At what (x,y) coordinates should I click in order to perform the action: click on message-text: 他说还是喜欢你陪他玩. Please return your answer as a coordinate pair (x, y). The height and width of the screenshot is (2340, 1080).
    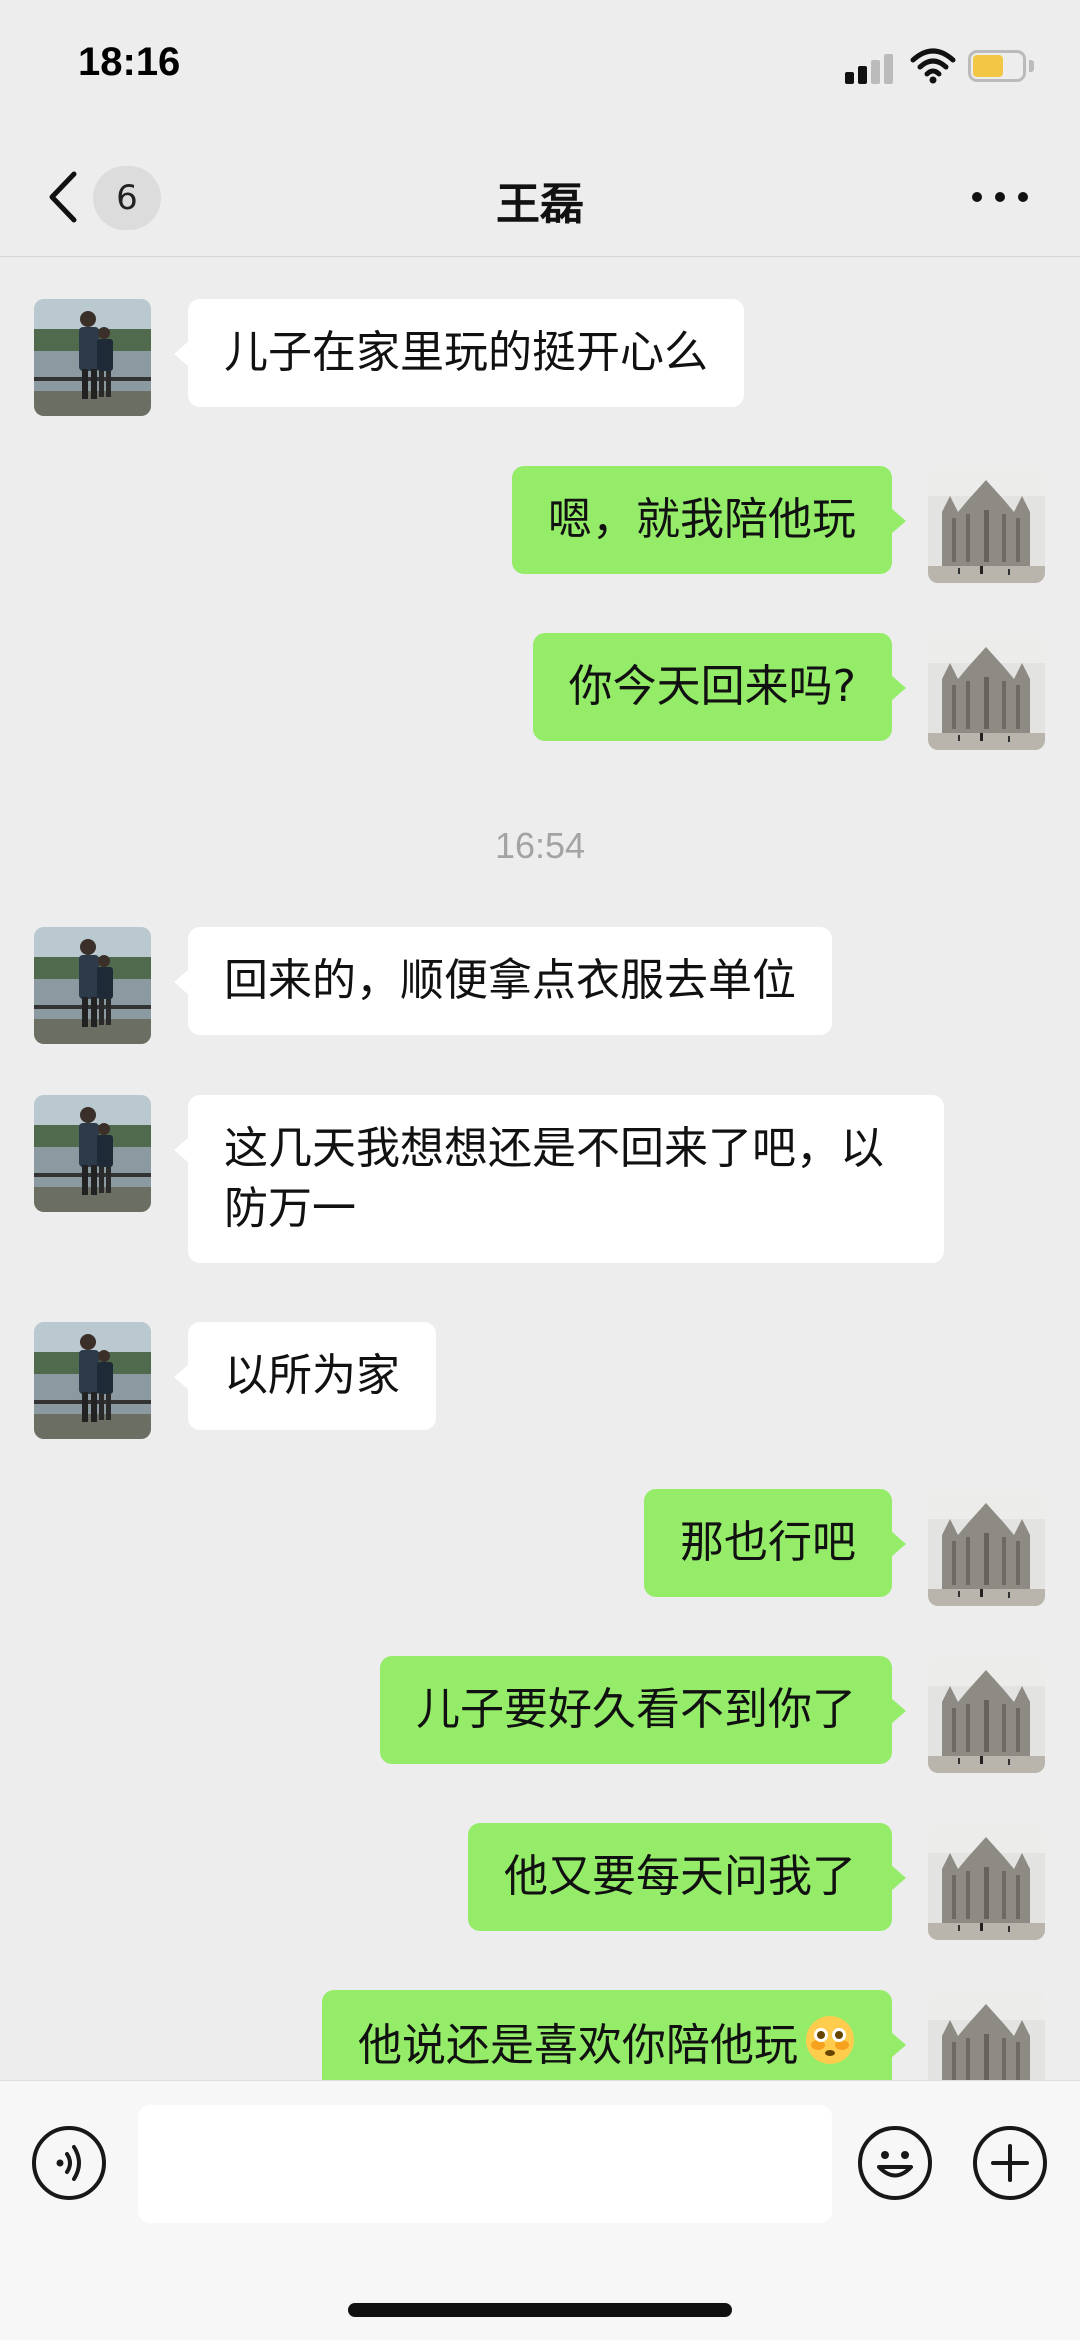
    Looking at the image, I should click on (578, 2045).